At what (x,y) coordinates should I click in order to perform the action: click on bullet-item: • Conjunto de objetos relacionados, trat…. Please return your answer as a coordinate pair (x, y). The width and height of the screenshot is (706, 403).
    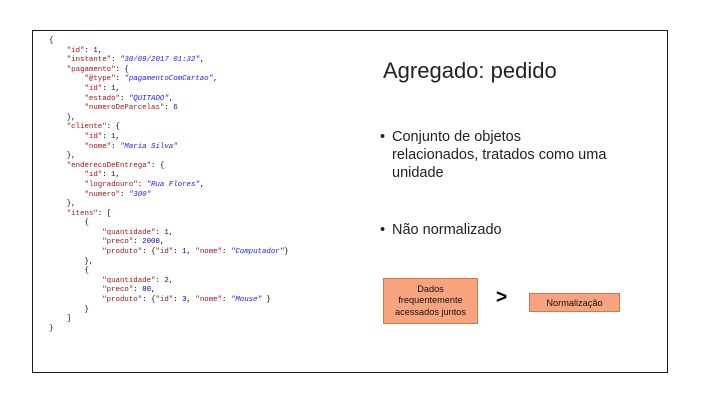
    Looking at the image, I should click on (495, 155).